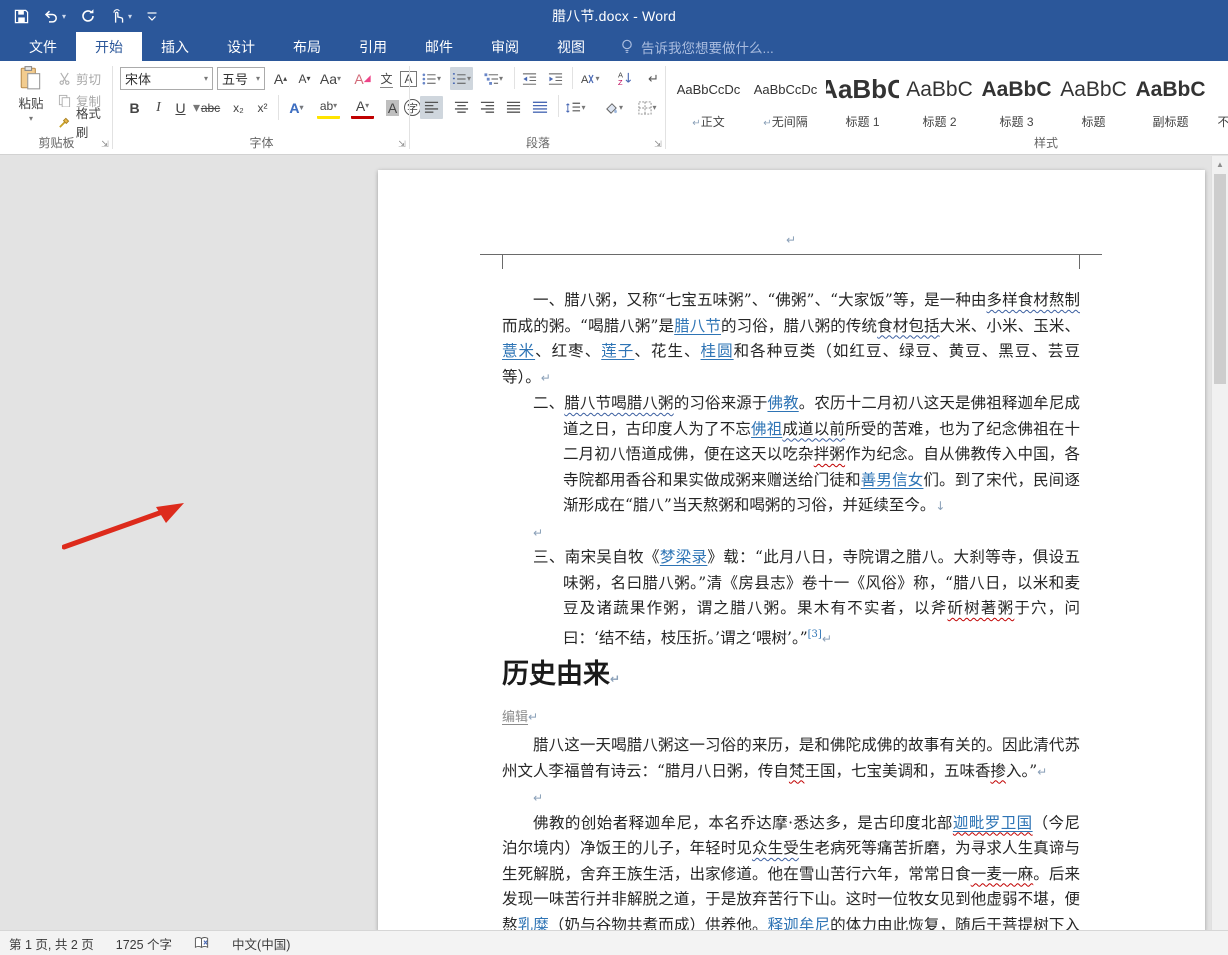 The image size is (1228, 955). I want to click on increase-indent-button, so click(555, 78).